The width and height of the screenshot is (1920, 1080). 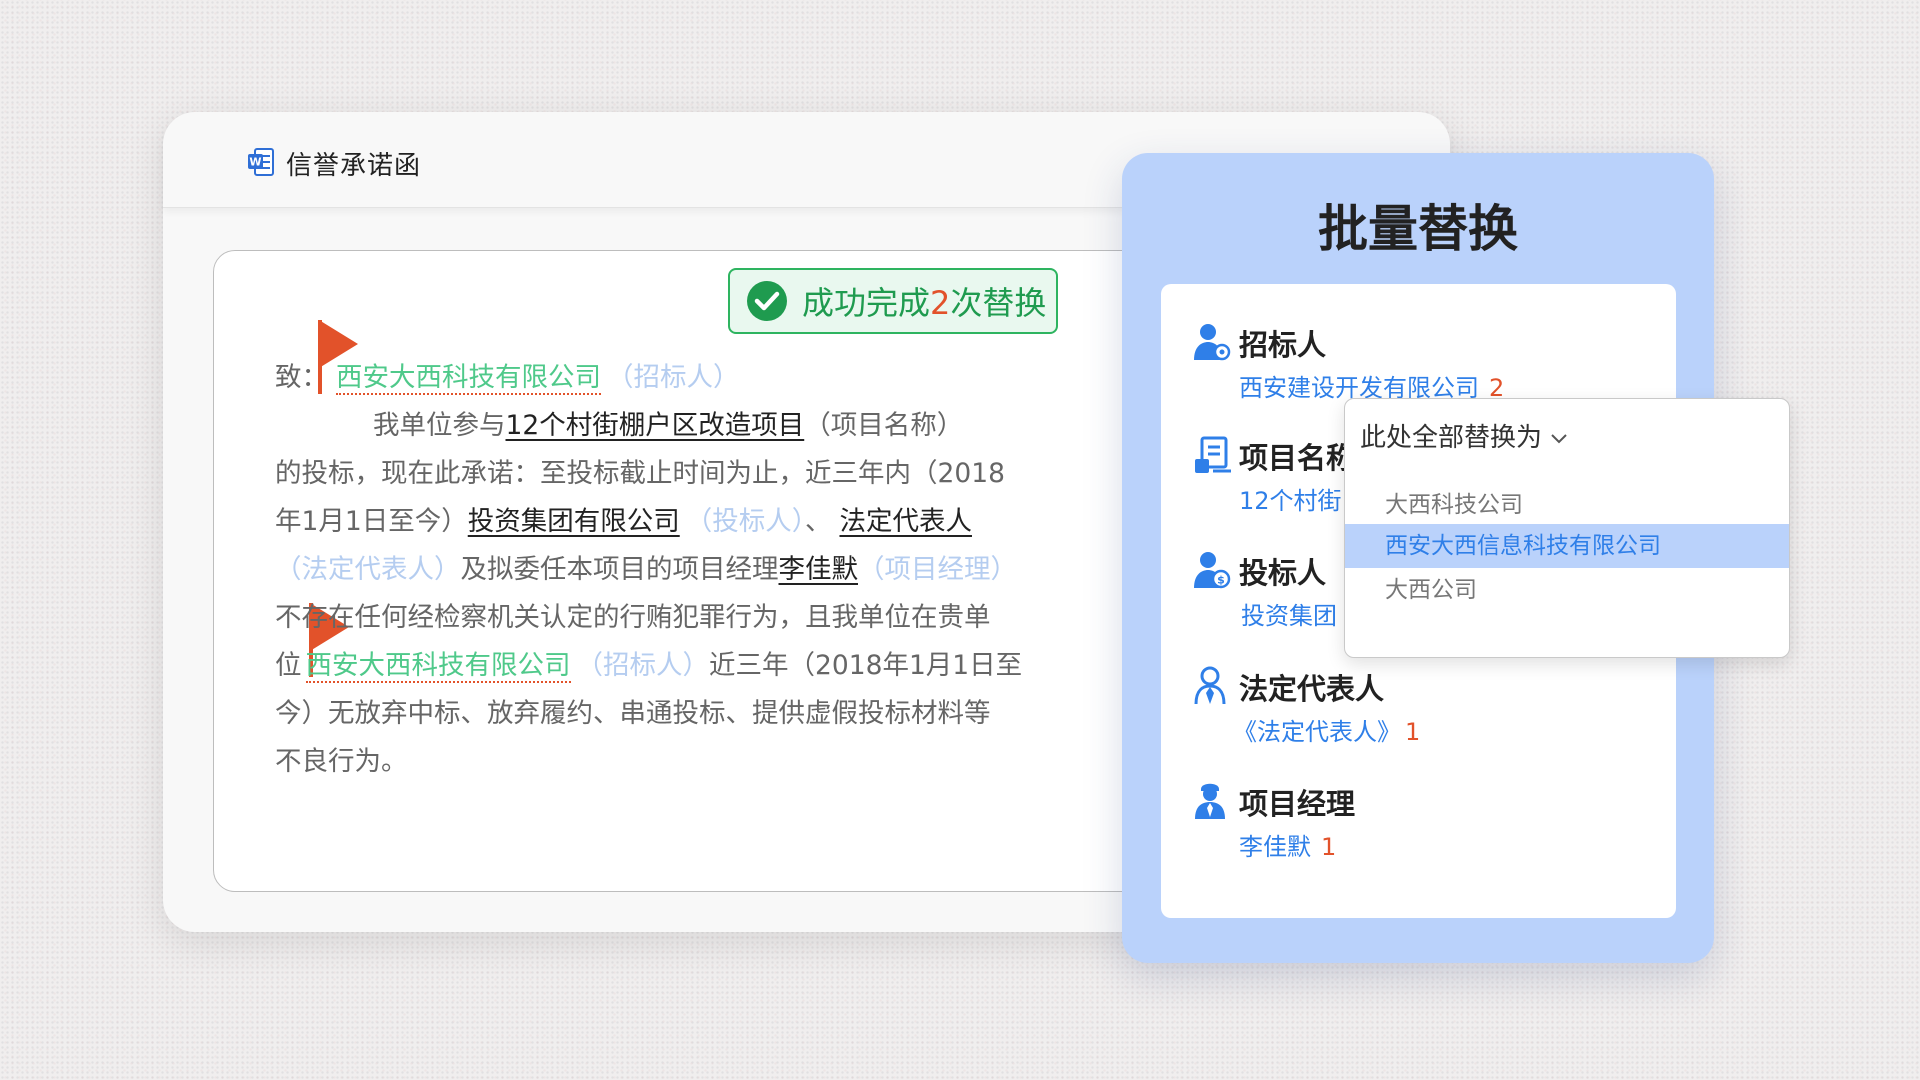 I want to click on placeholder-legal-rep: （法定代表人）, so click(x=368, y=569).